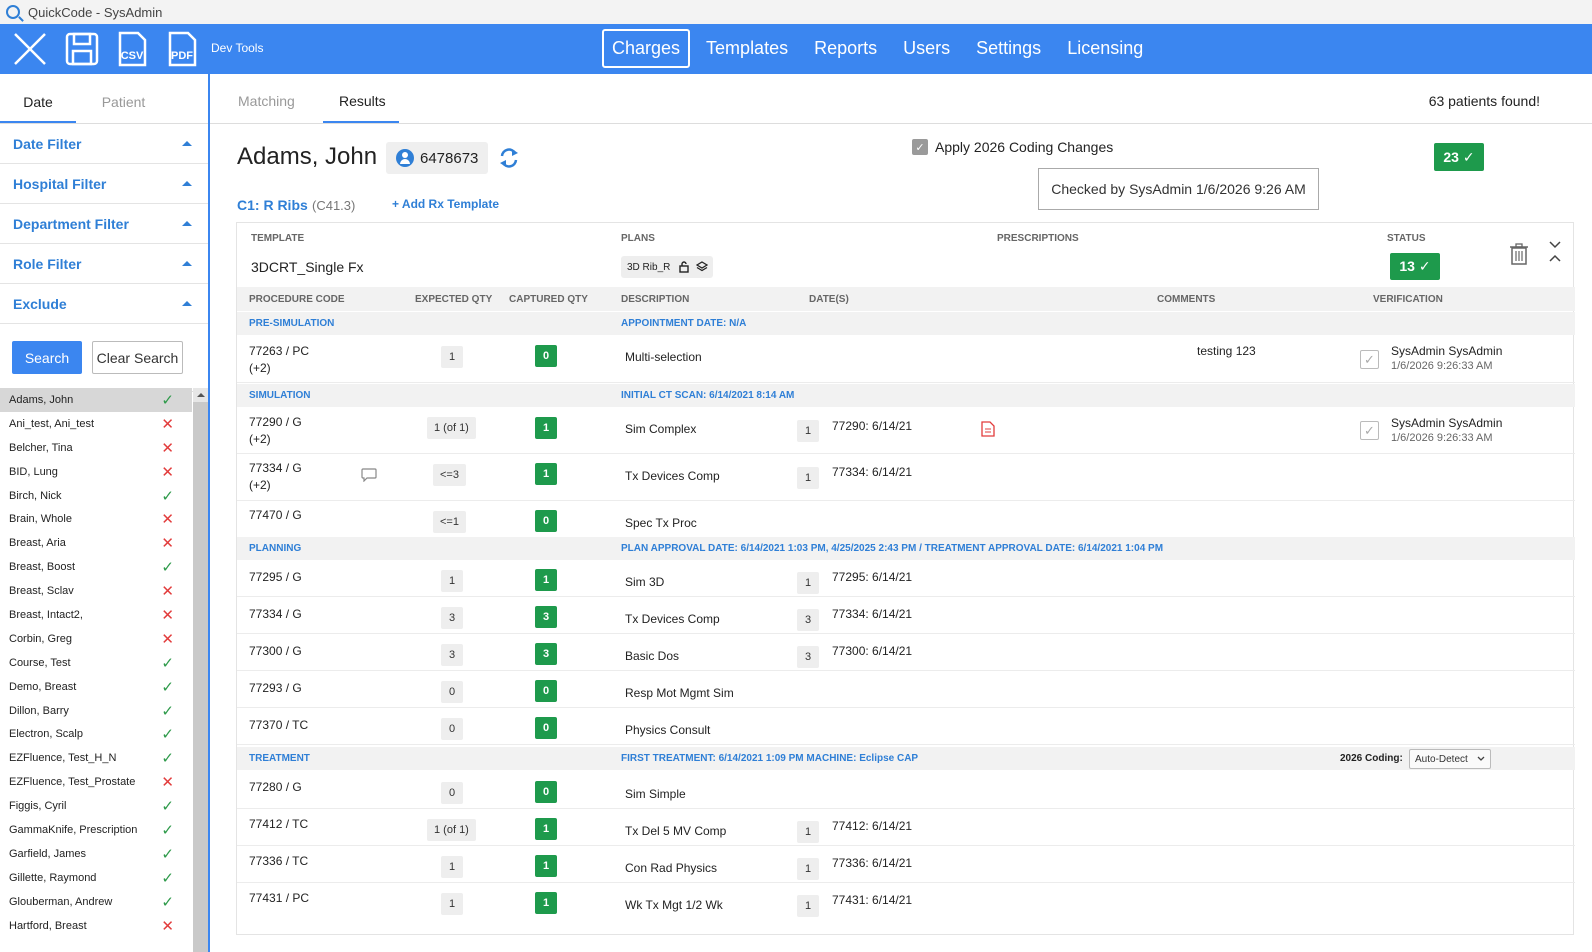 This screenshot has height=952, width=1592. Describe the element at coordinates (104, 184) in the screenshot. I see `hospital-filter: Hospital Filter` at that location.